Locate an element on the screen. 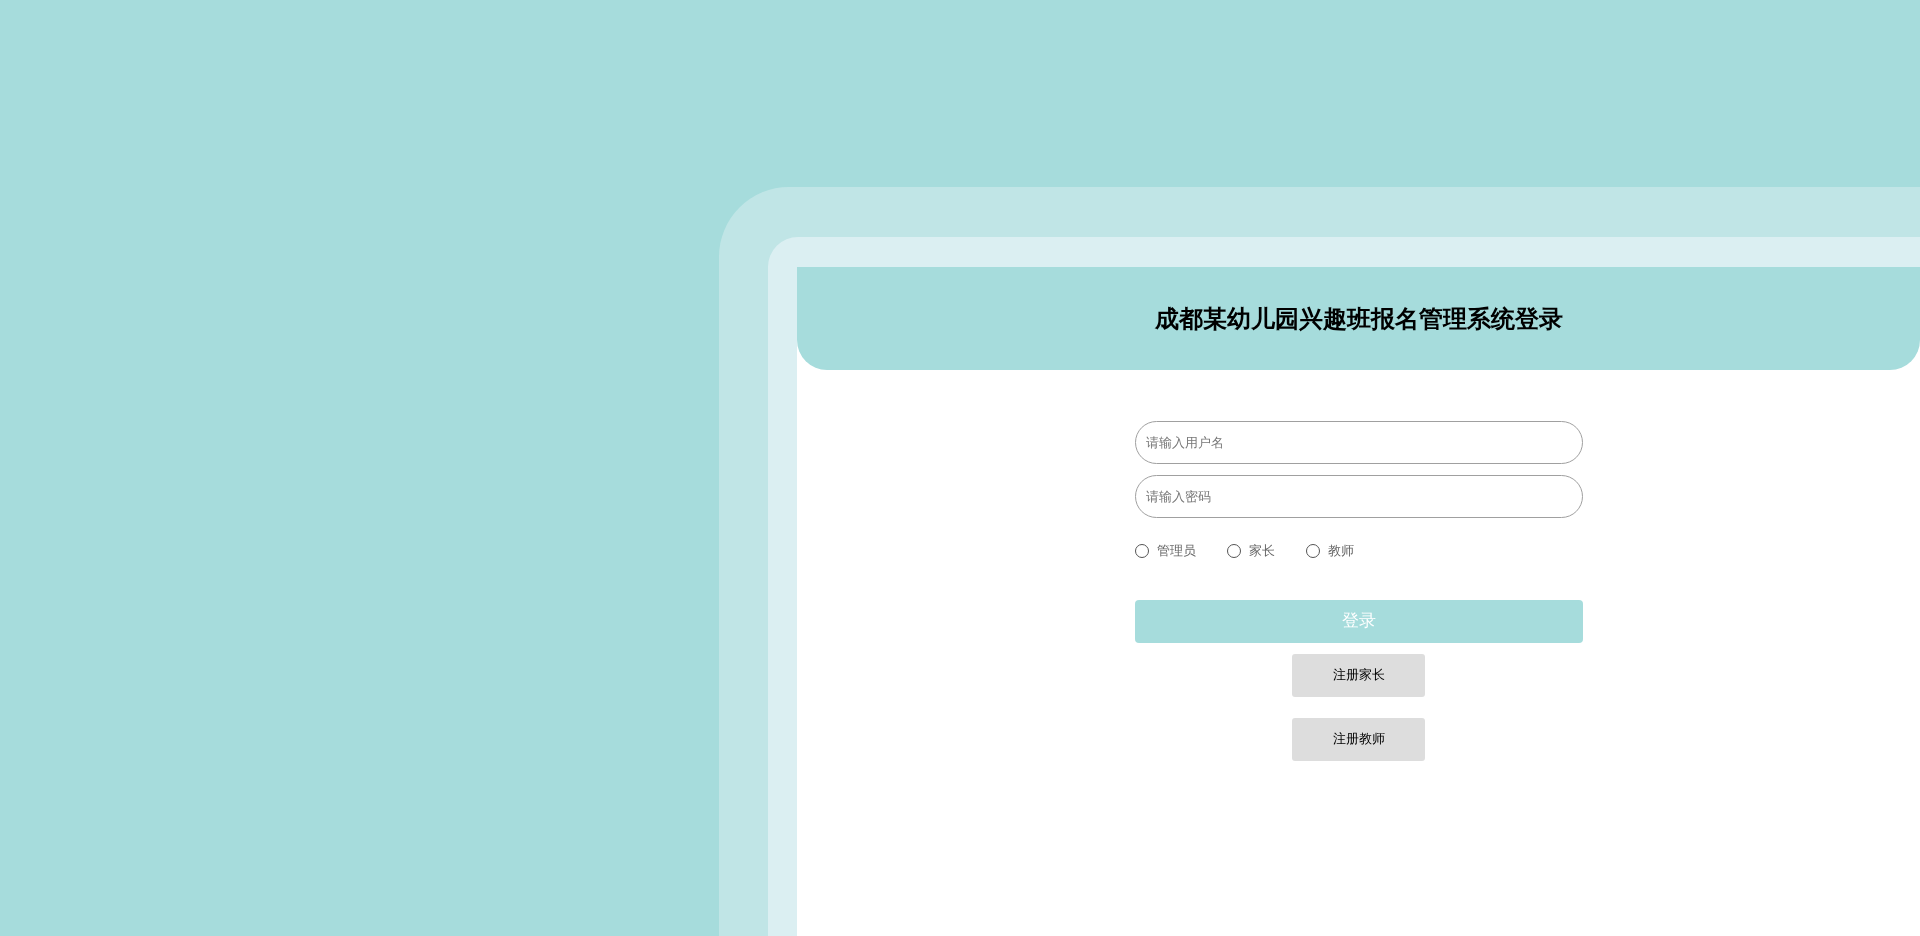 This screenshot has height=936, width=1920. register-button: 注册家长 is located at coordinates (1358, 675).